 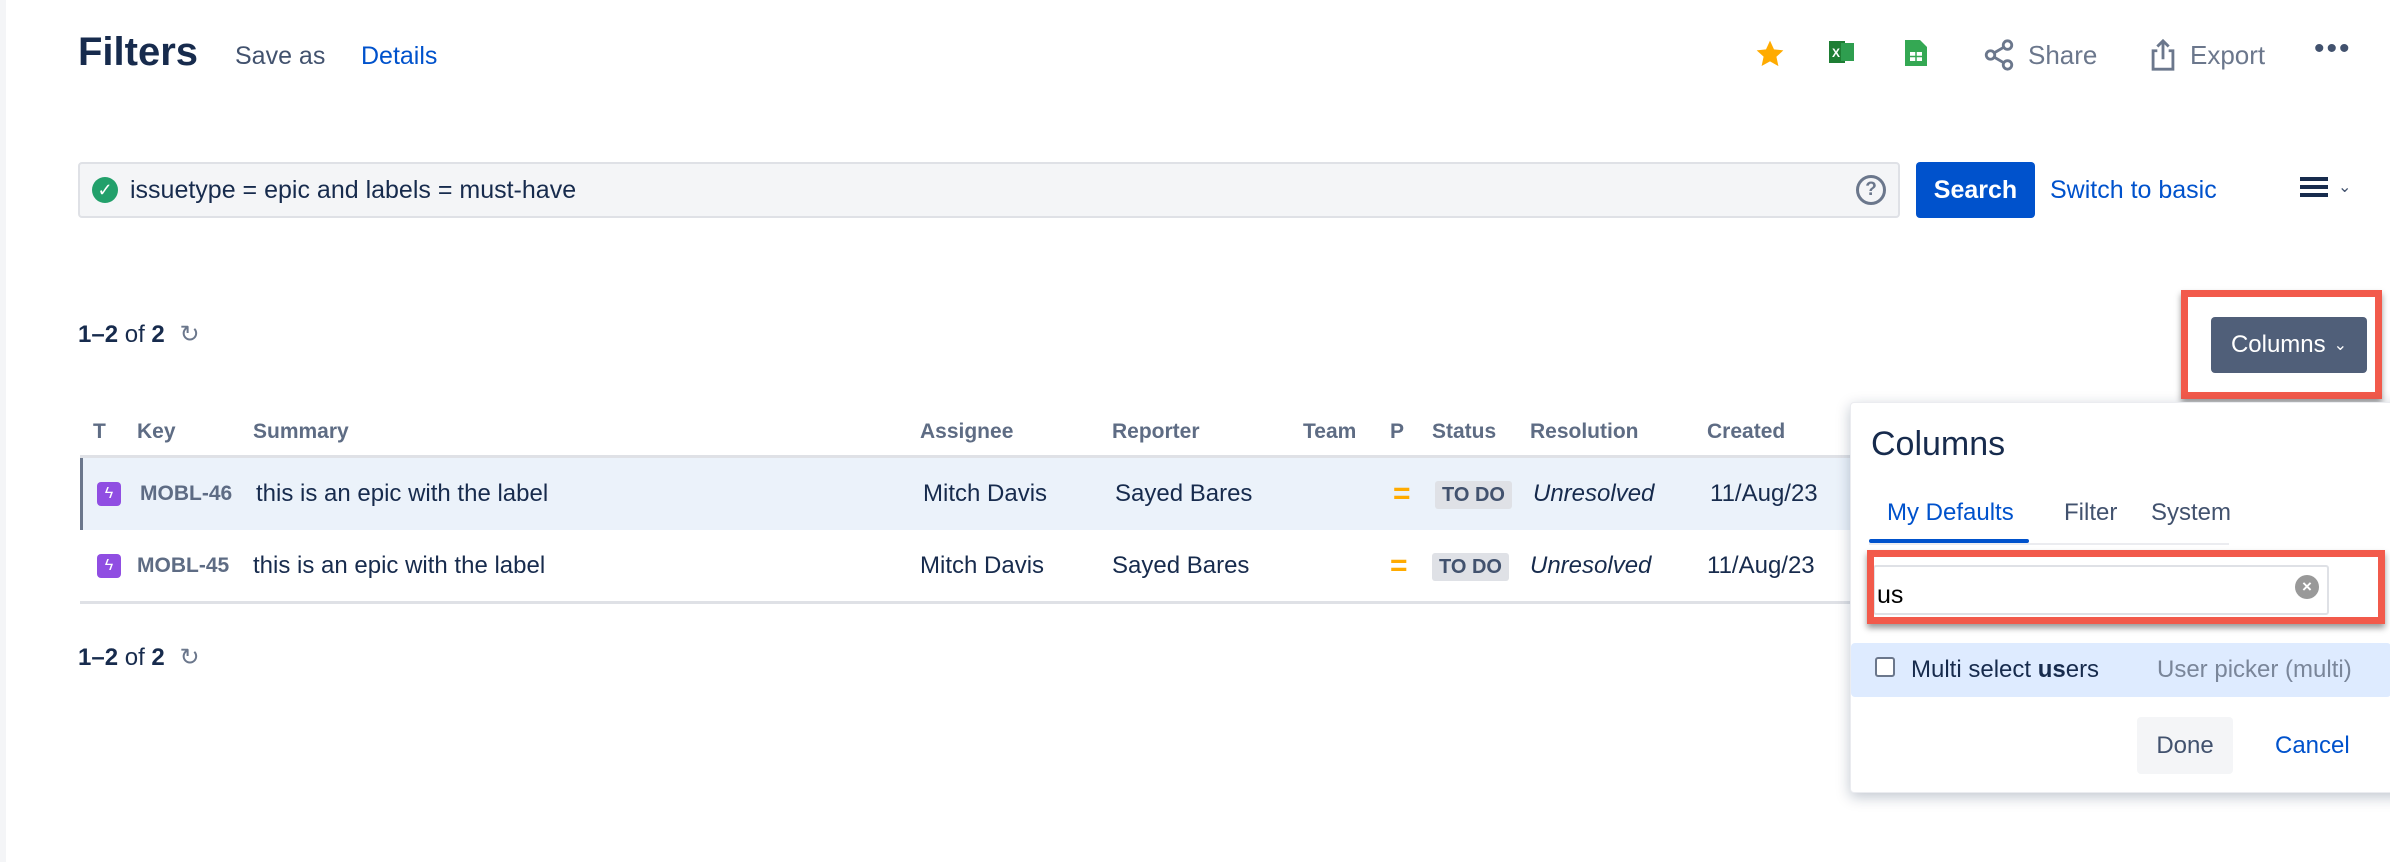 What do you see at coordinates (966, 432) in the screenshot?
I see `column-header-assignee: Assignee` at bounding box center [966, 432].